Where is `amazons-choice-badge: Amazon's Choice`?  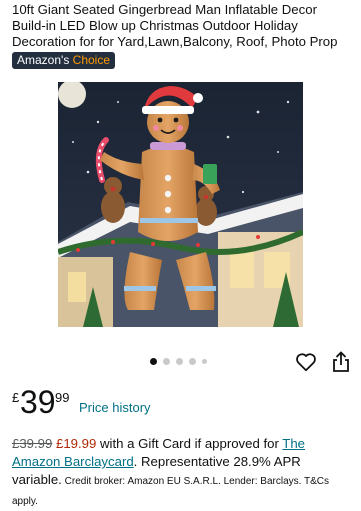 amazons-choice-badge: Amazon's Choice is located at coordinates (64, 60).